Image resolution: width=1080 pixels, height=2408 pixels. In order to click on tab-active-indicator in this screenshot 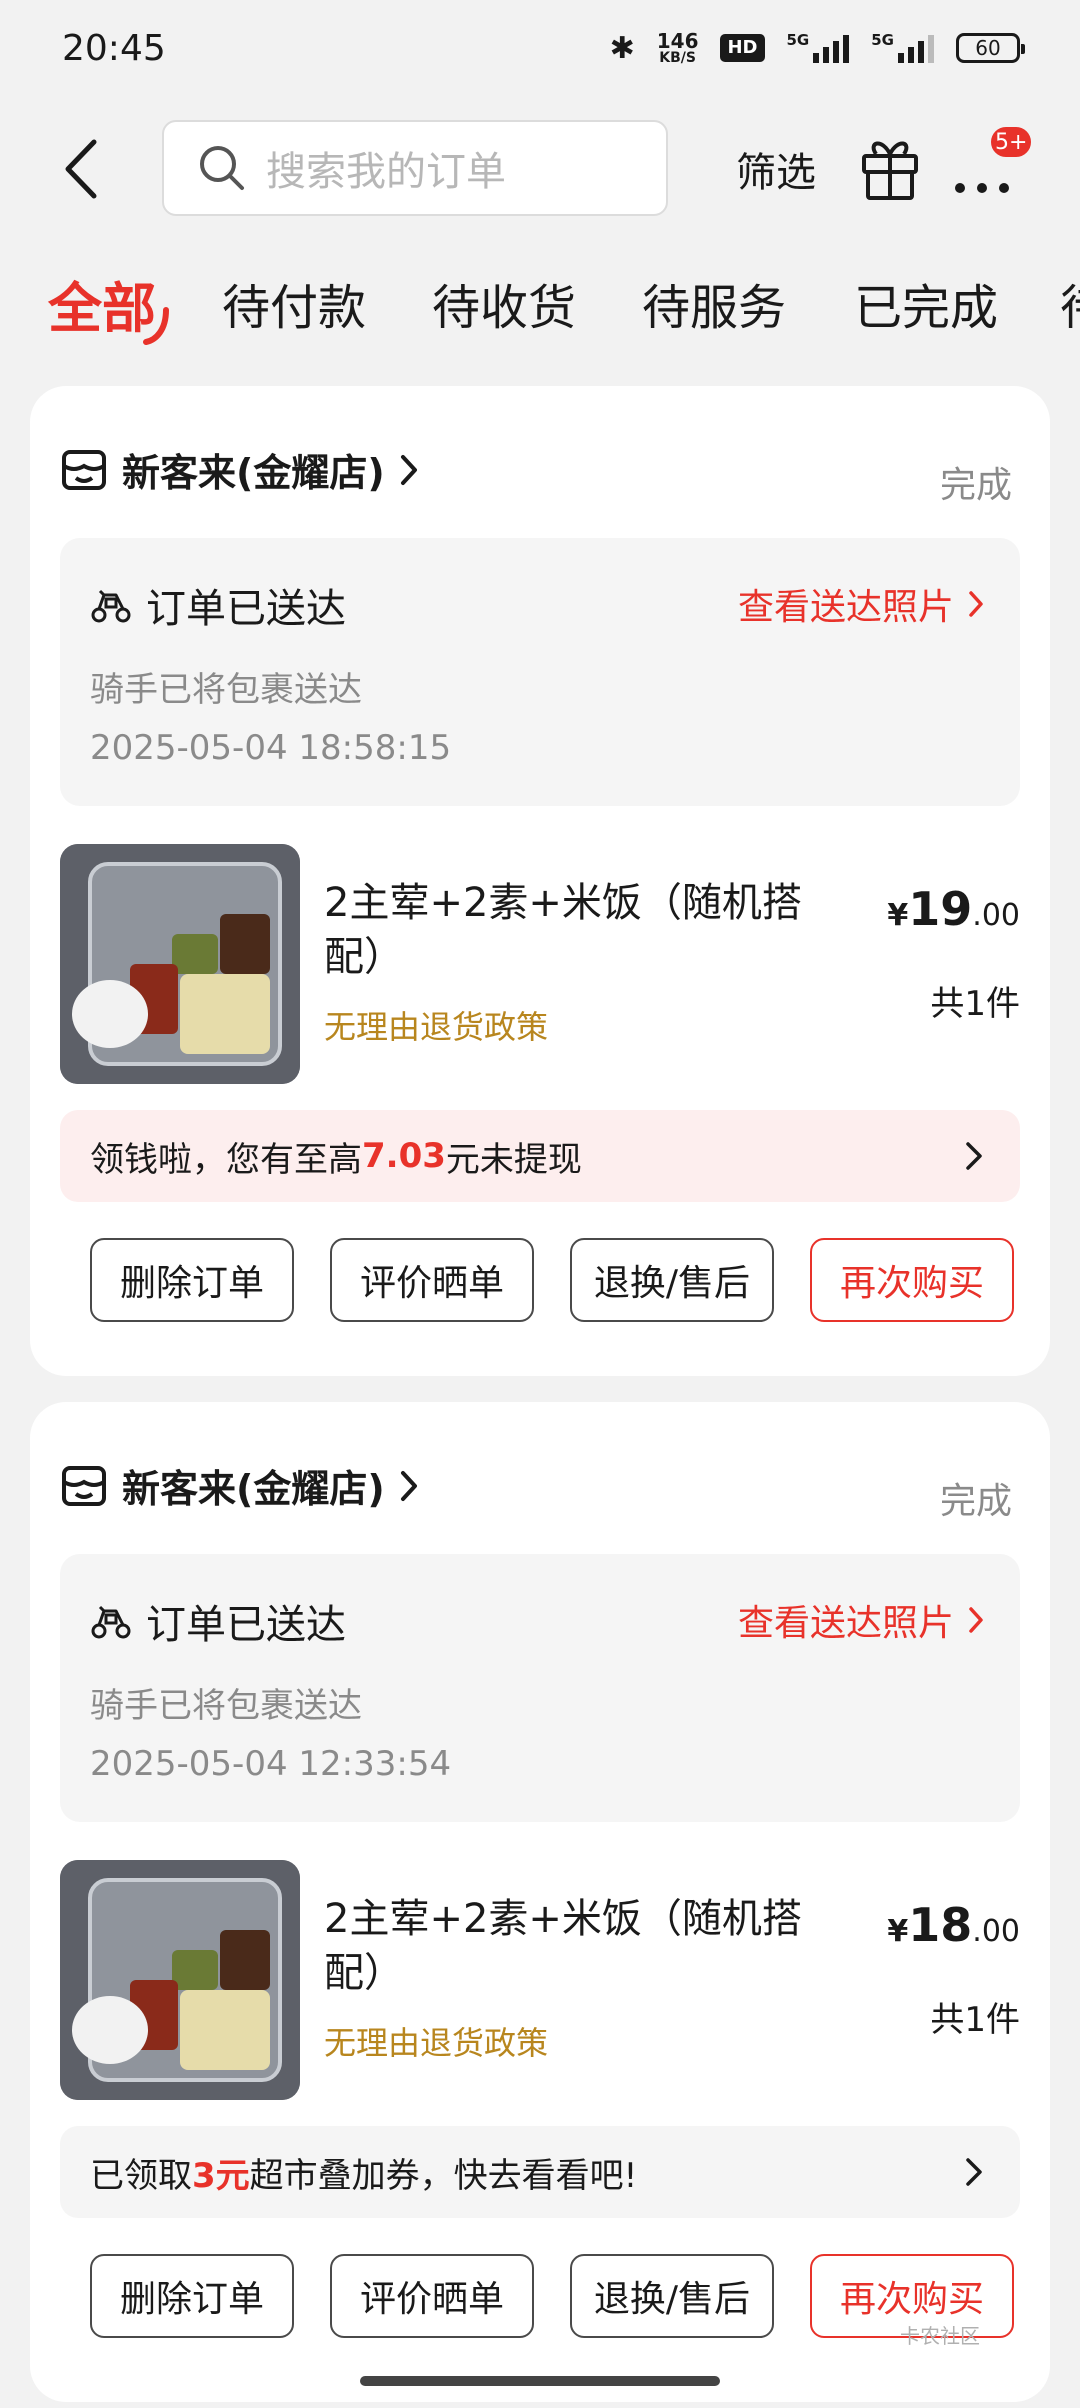, I will do `click(156, 326)`.